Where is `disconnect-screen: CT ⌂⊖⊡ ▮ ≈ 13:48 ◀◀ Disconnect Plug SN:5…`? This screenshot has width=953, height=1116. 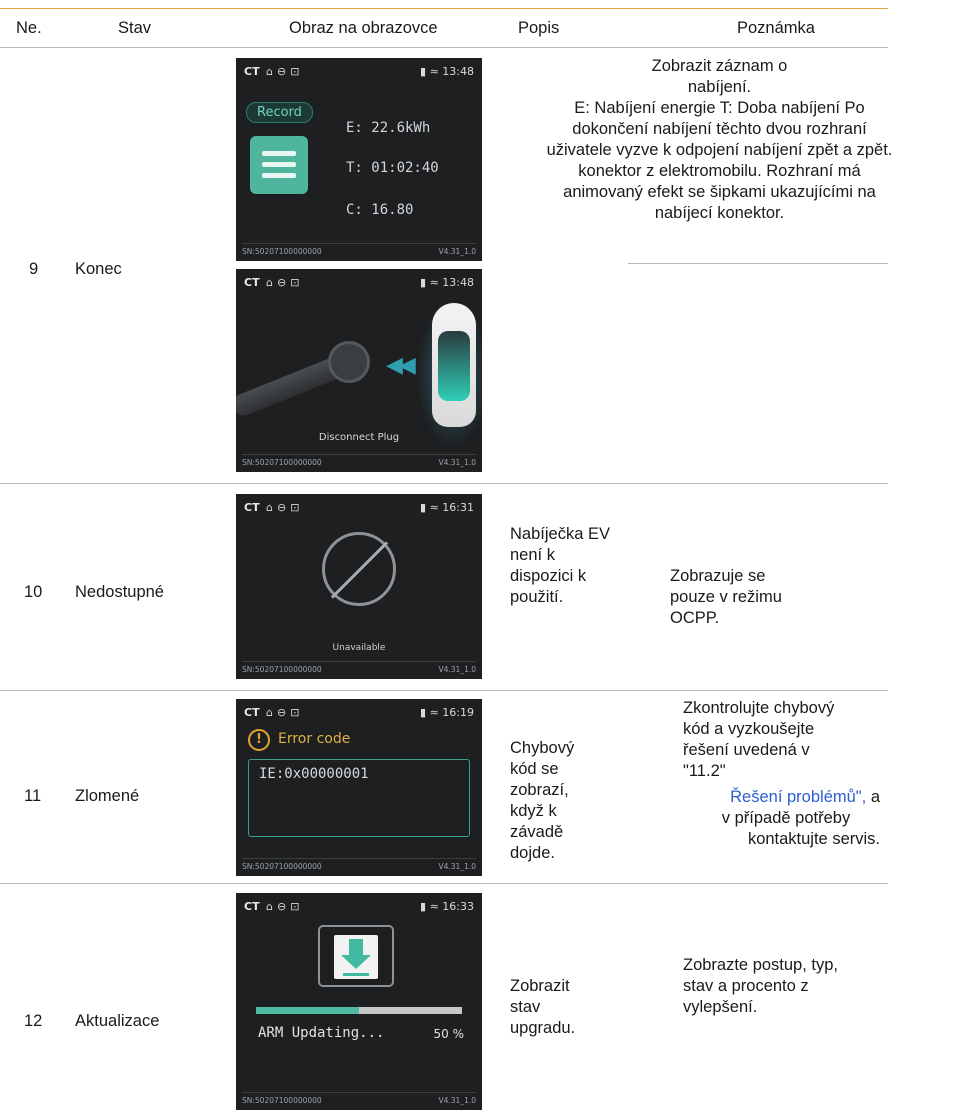 disconnect-screen: CT ⌂⊖⊡ ▮ ≈ 13:48 ◀◀ Disconnect Plug SN:5… is located at coordinates (359, 370).